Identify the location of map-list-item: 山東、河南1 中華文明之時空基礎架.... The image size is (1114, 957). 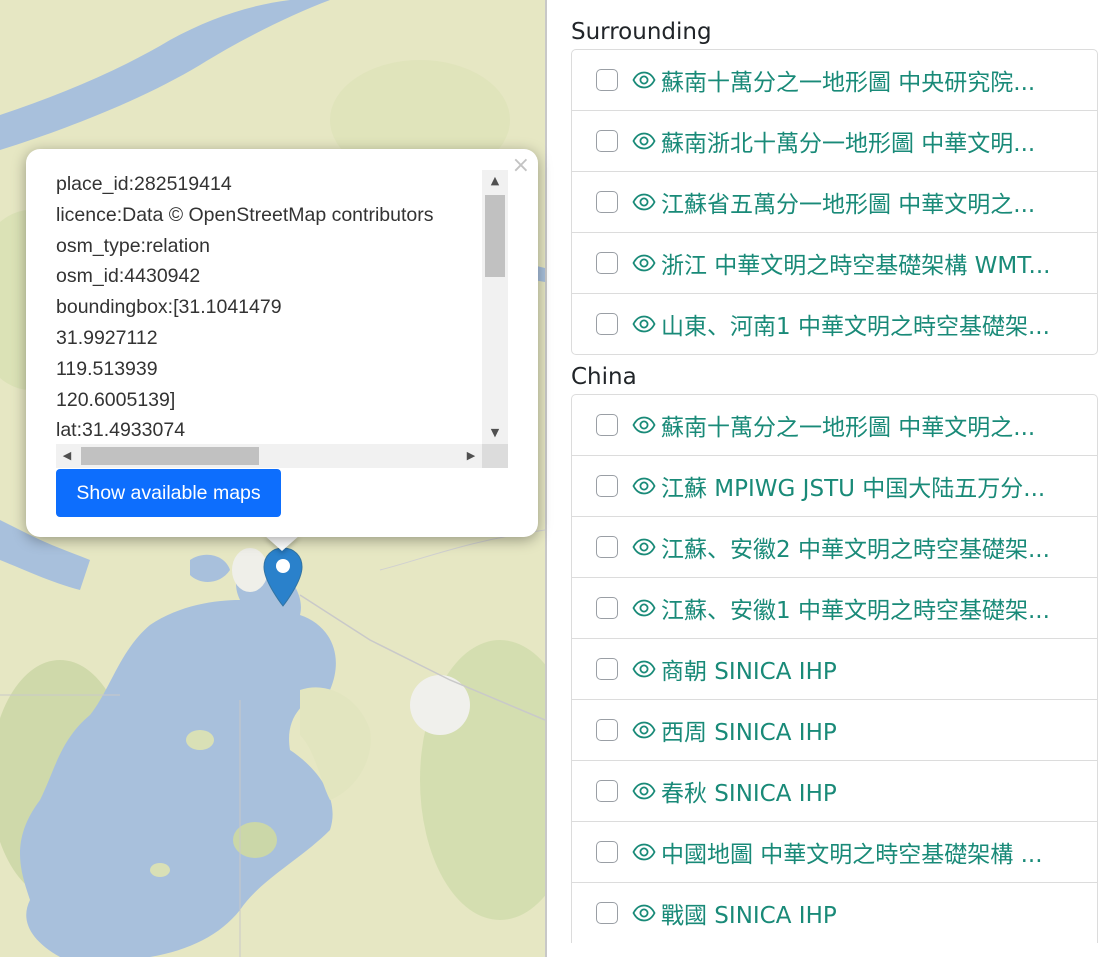
(834, 324).